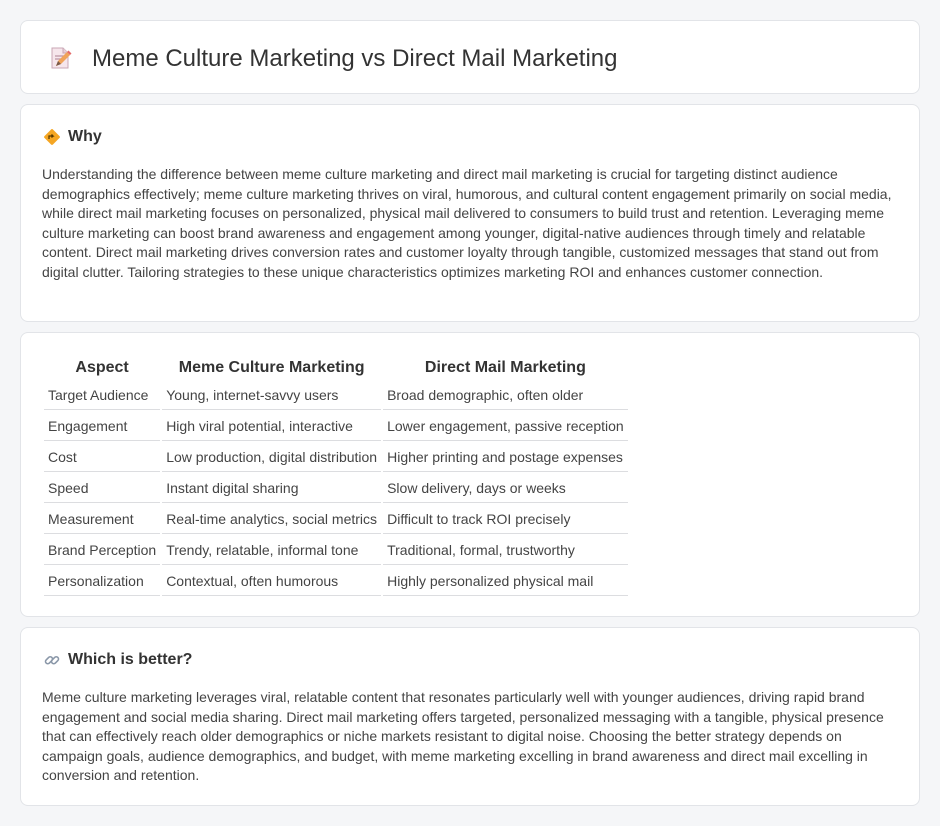  I want to click on aspect-cell: Personalization, so click(102, 581).